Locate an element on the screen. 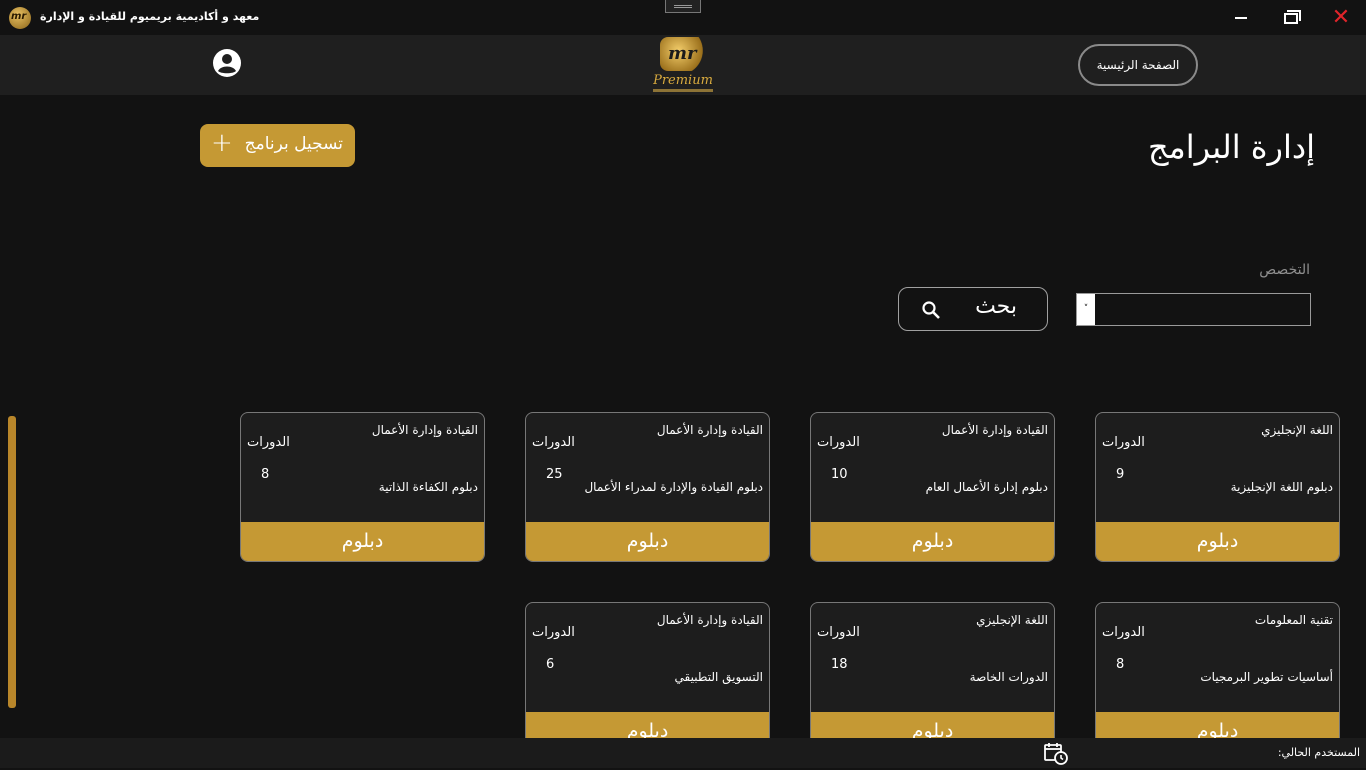  card-program-name: دبلوم اللغة الإنجليزية is located at coordinates (1281, 487).